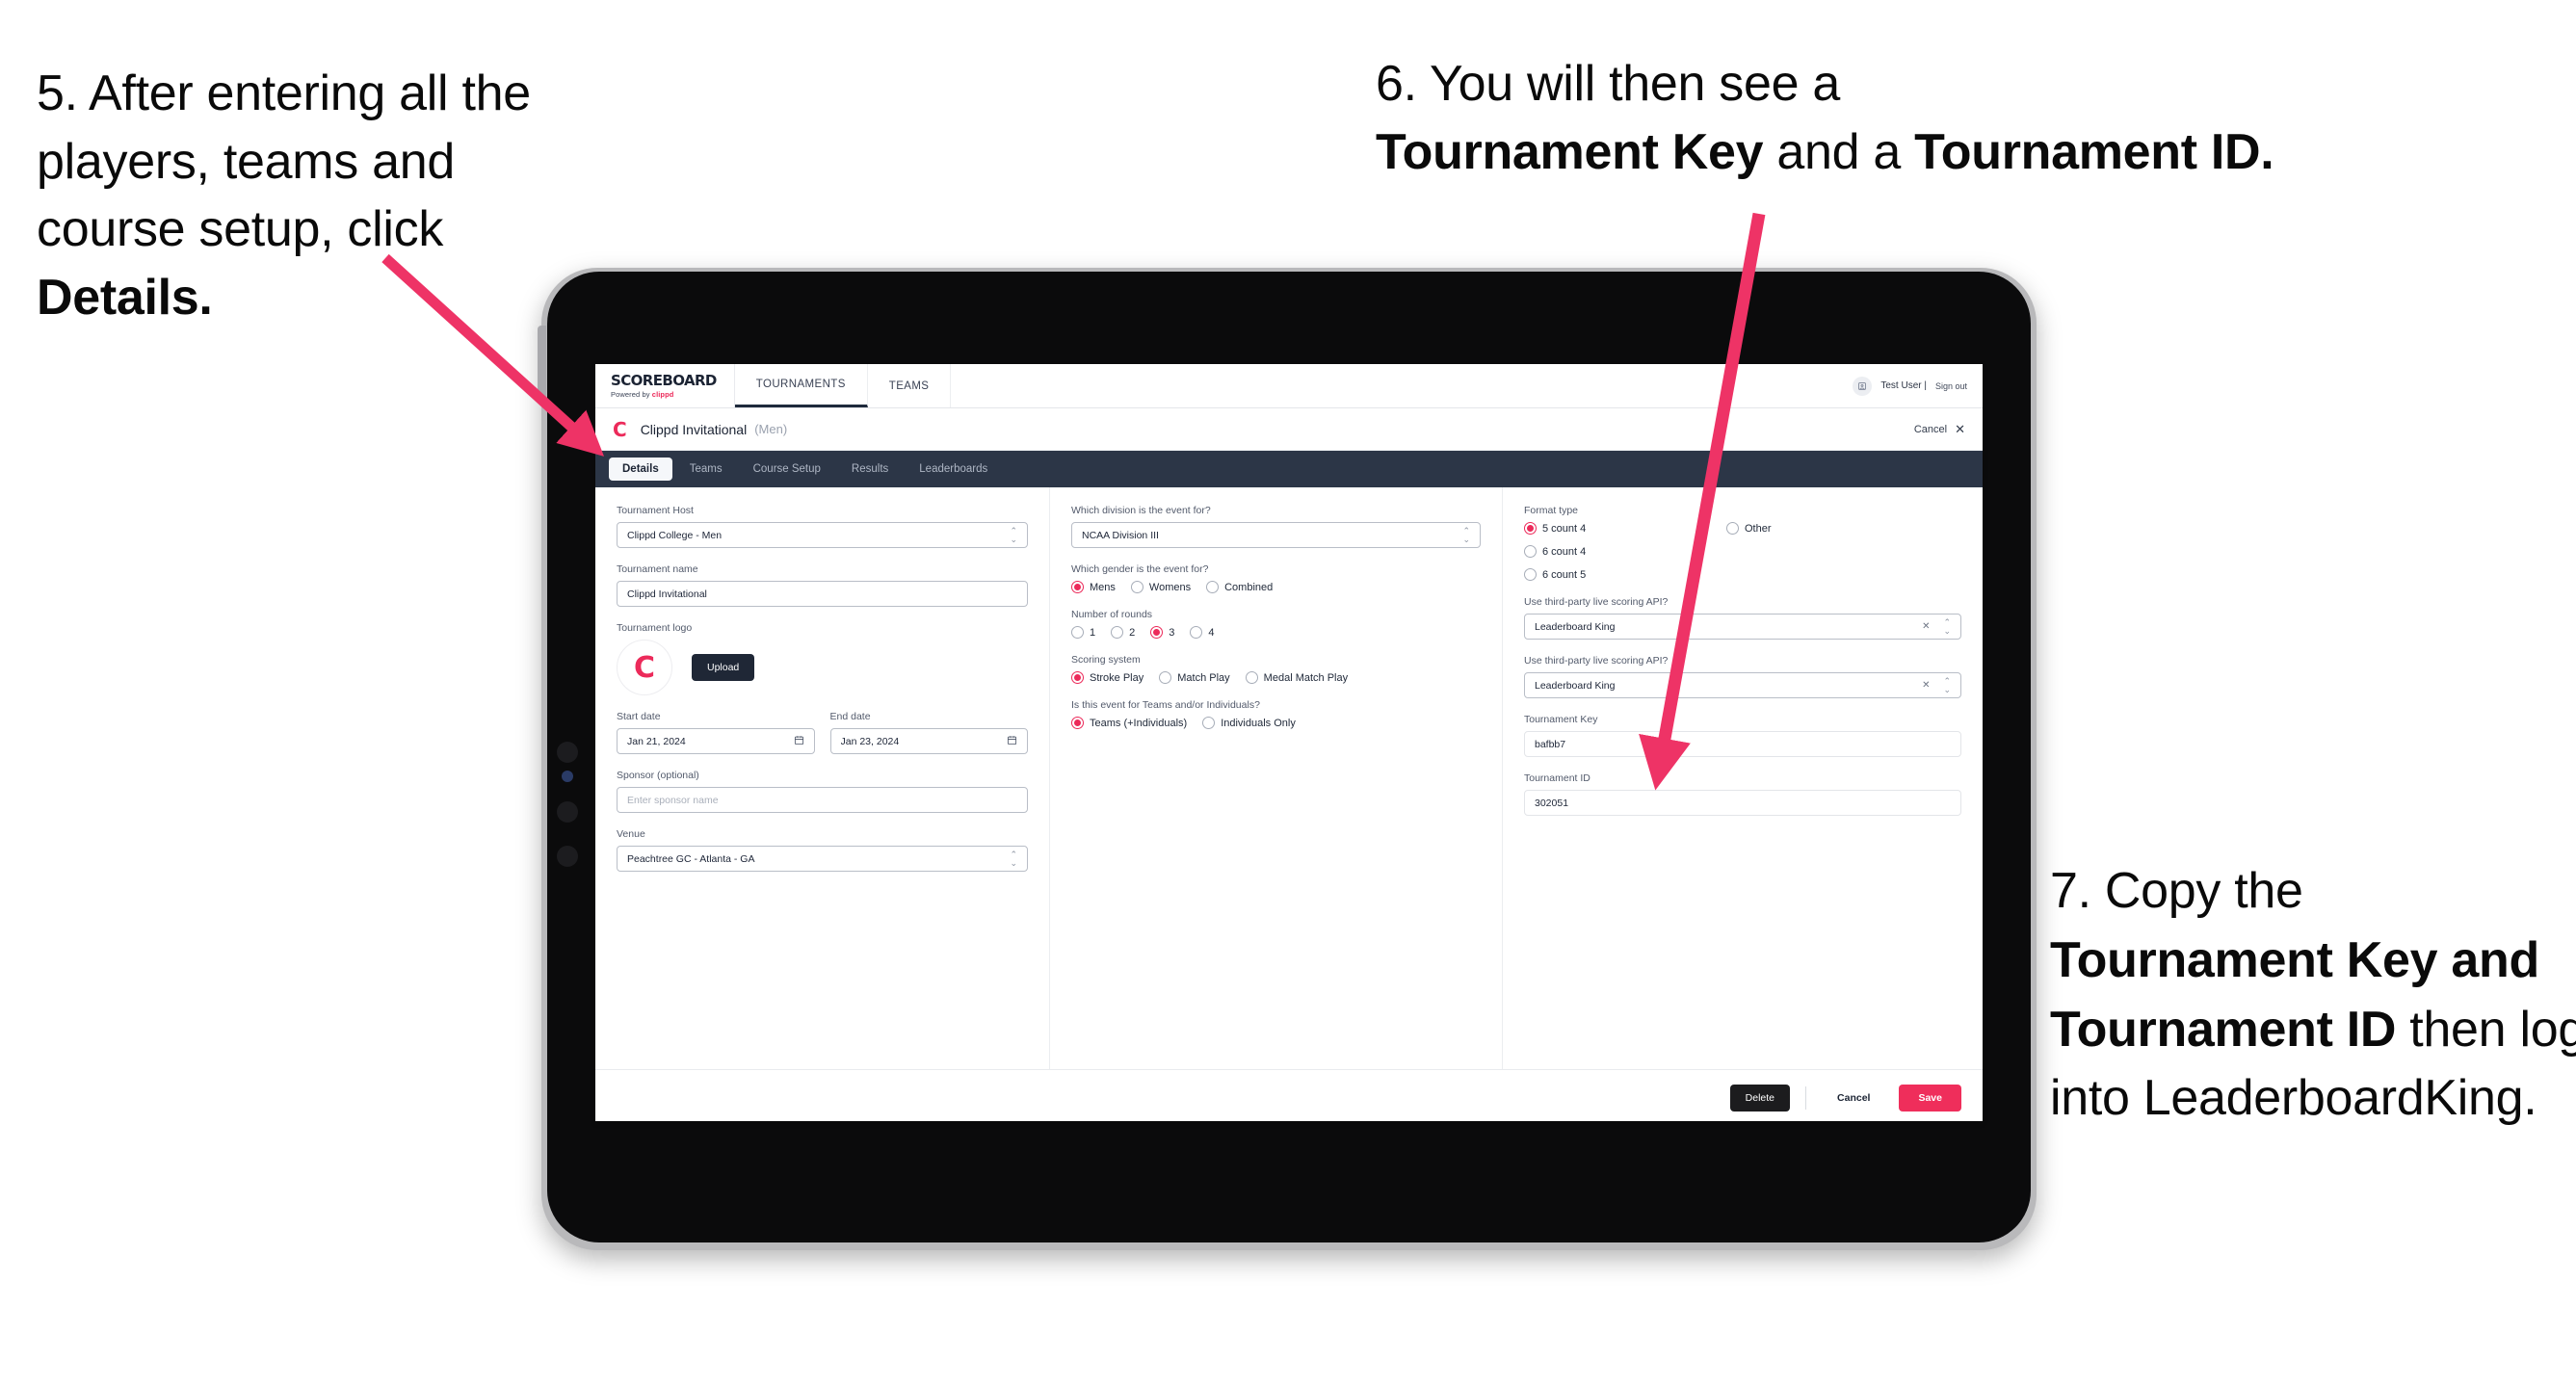 This screenshot has height=1386, width=2576. Describe the element at coordinates (822, 800) in the screenshot. I see `sponsor-input: Enter sponsor name` at that location.